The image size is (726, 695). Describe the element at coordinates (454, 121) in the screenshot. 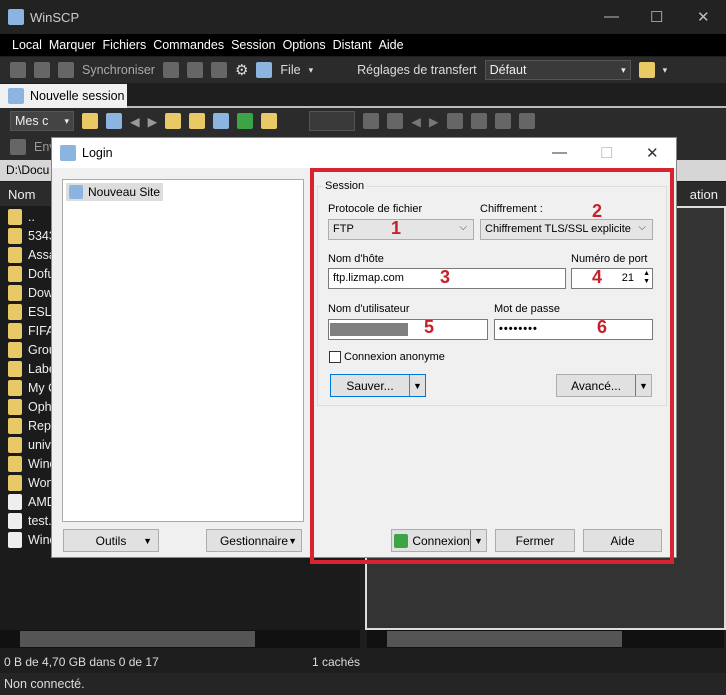

I see `remote-parent-icon` at that location.